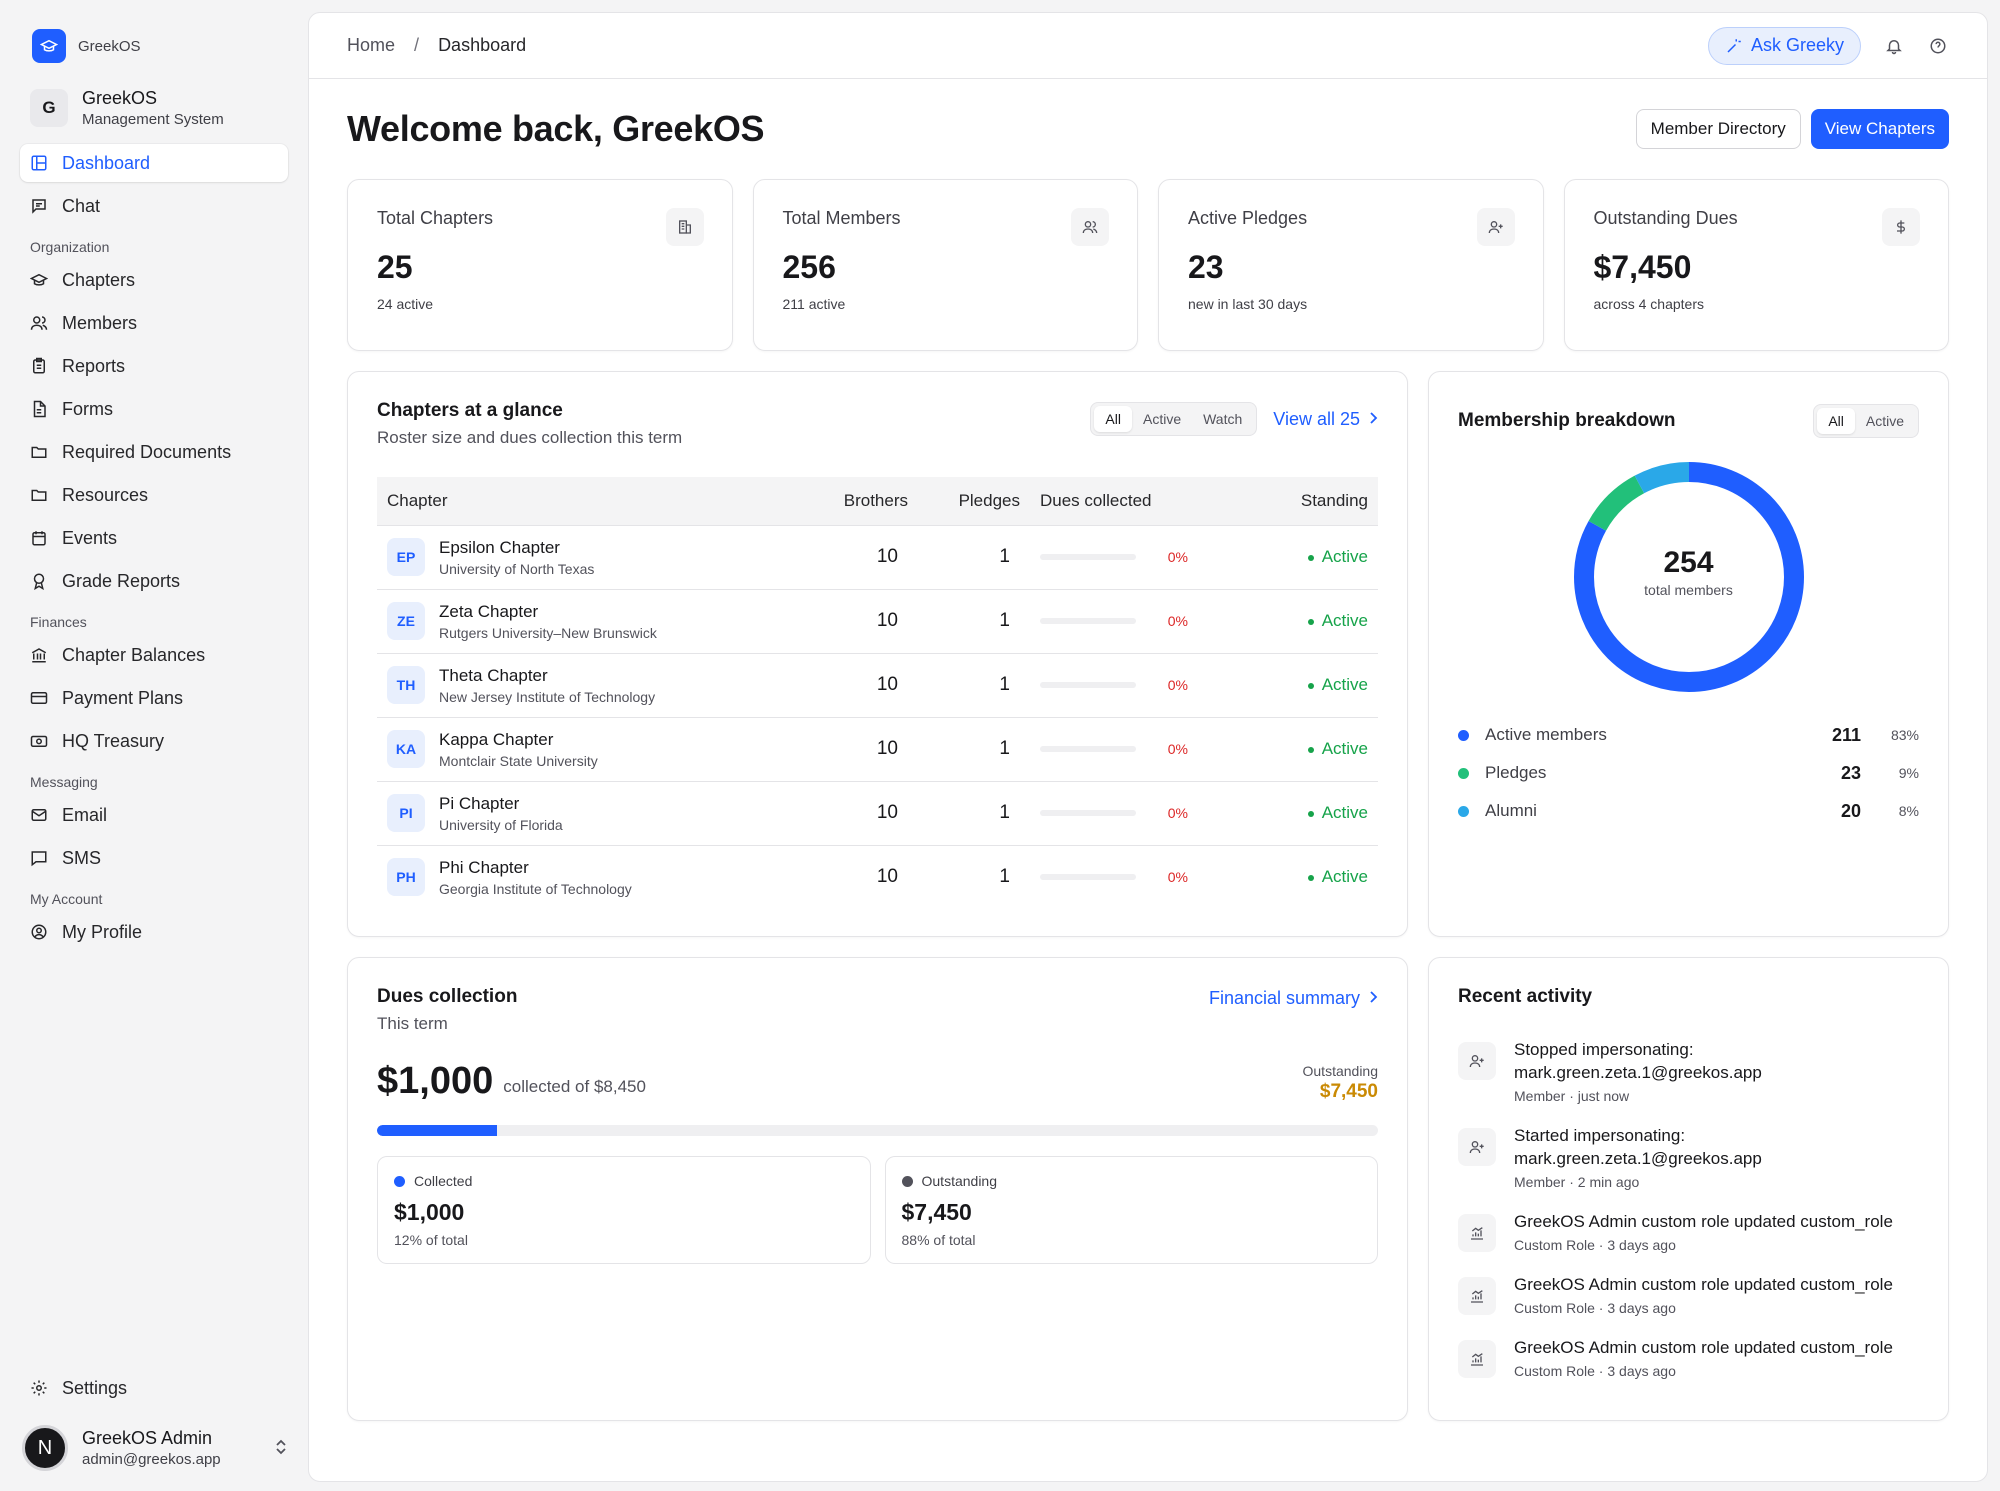  What do you see at coordinates (1718, 129) in the screenshot?
I see `member-directory-button: Member Directory` at bounding box center [1718, 129].